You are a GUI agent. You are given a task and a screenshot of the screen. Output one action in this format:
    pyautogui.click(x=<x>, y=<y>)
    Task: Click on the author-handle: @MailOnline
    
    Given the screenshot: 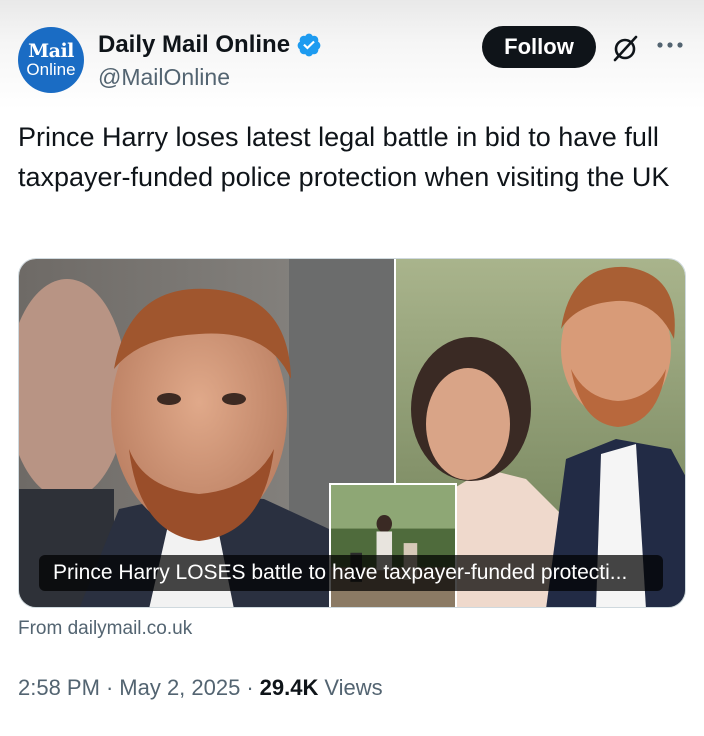 What is the action you would take?
    pyautogui.click(x=164, y=77)
    